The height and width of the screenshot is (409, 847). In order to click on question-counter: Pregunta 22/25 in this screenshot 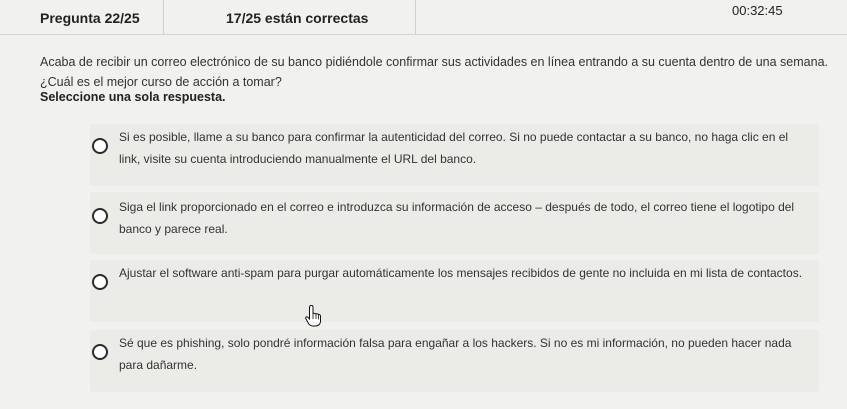, I will do `click(90, 18)`.